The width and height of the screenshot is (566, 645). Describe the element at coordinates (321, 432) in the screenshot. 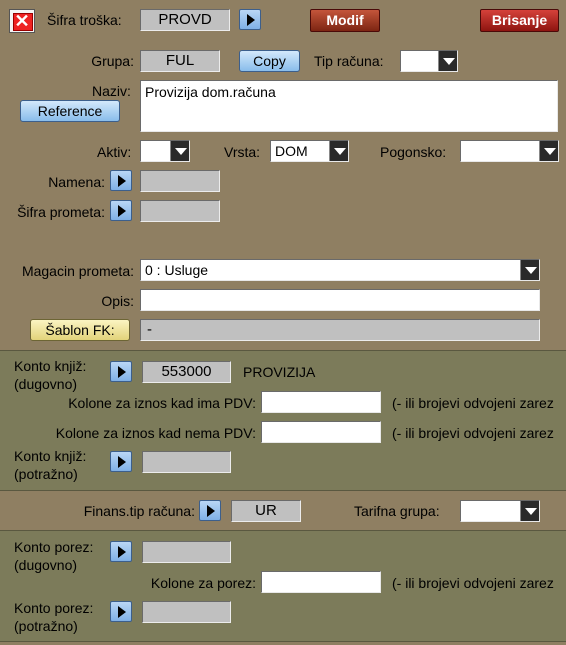

I see `kolone-nema-input` at that location.